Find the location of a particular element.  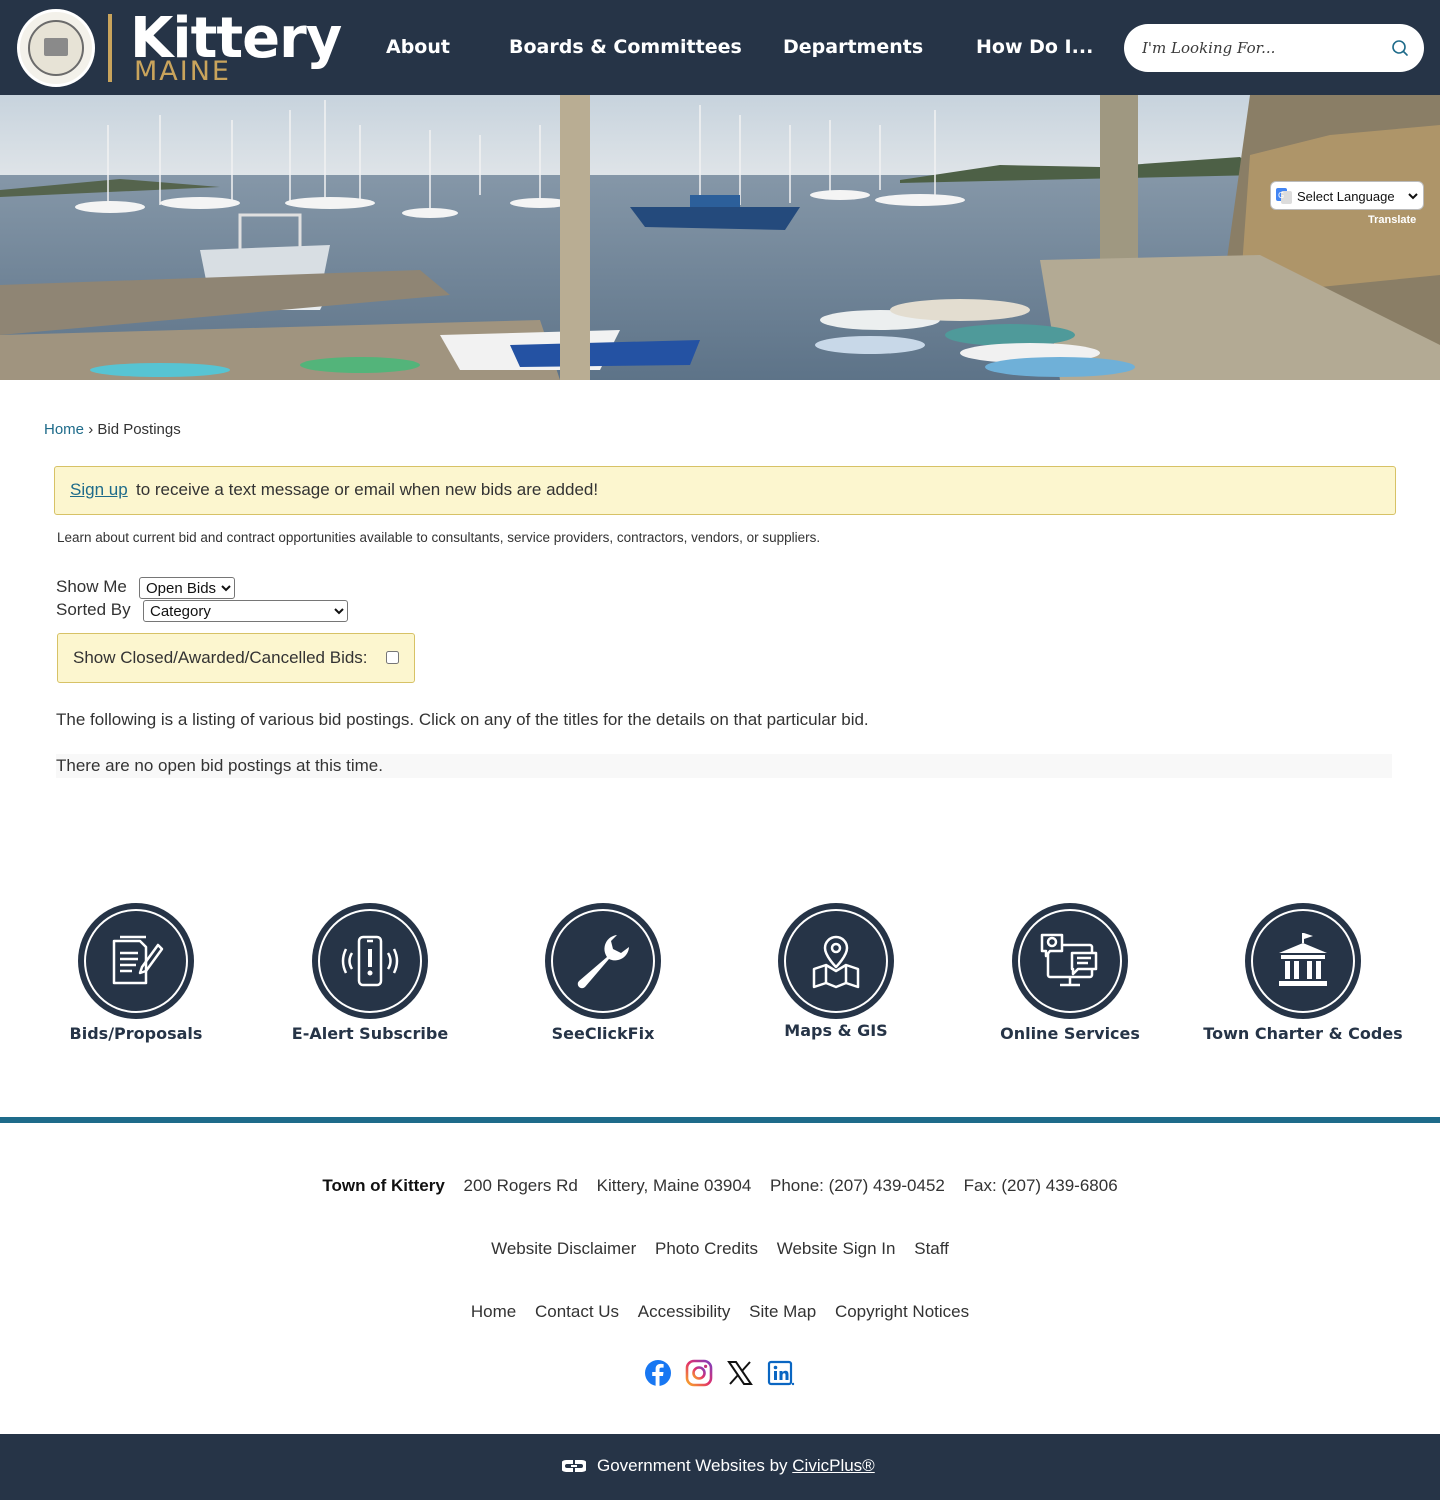

footer-link-staff: Staff is located at coordinates (931, 1248).